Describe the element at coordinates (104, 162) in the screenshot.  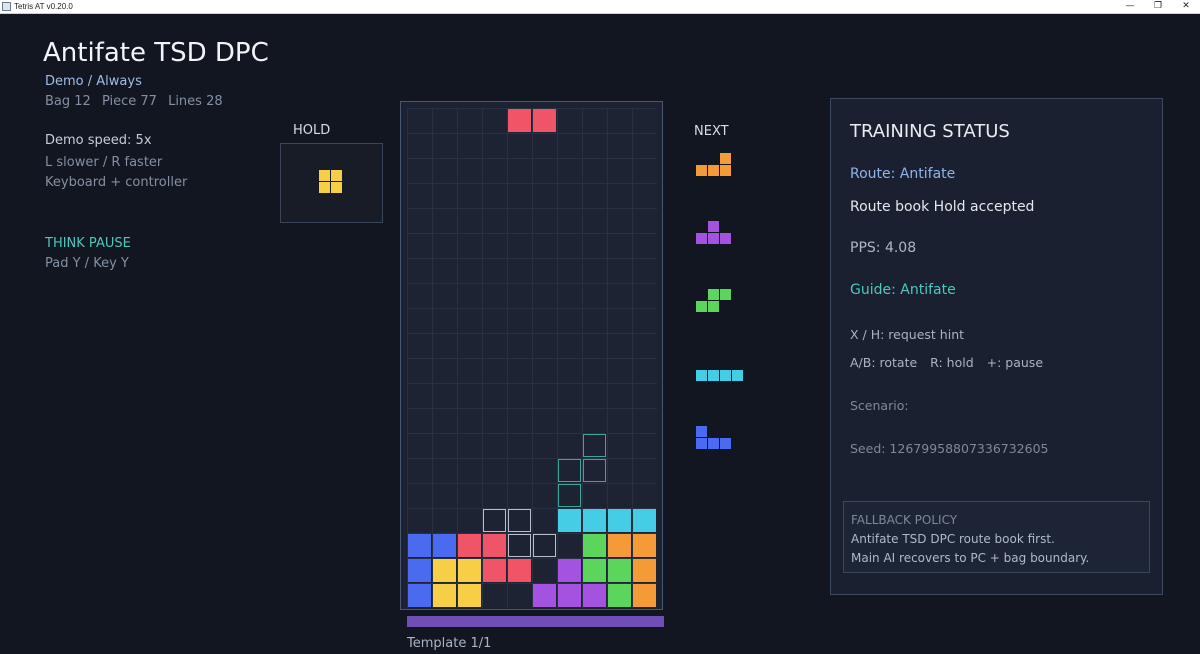
I see `speed-hint: L slower / R faster` at that location.